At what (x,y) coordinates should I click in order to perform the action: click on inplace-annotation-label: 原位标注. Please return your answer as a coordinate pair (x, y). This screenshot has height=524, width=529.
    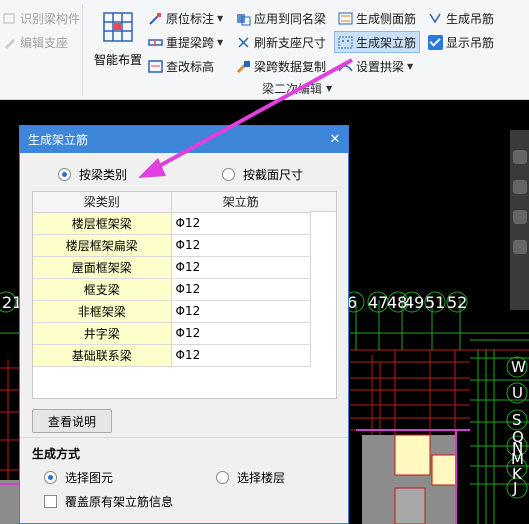
    Looking at the image, I should click on (190, 18).